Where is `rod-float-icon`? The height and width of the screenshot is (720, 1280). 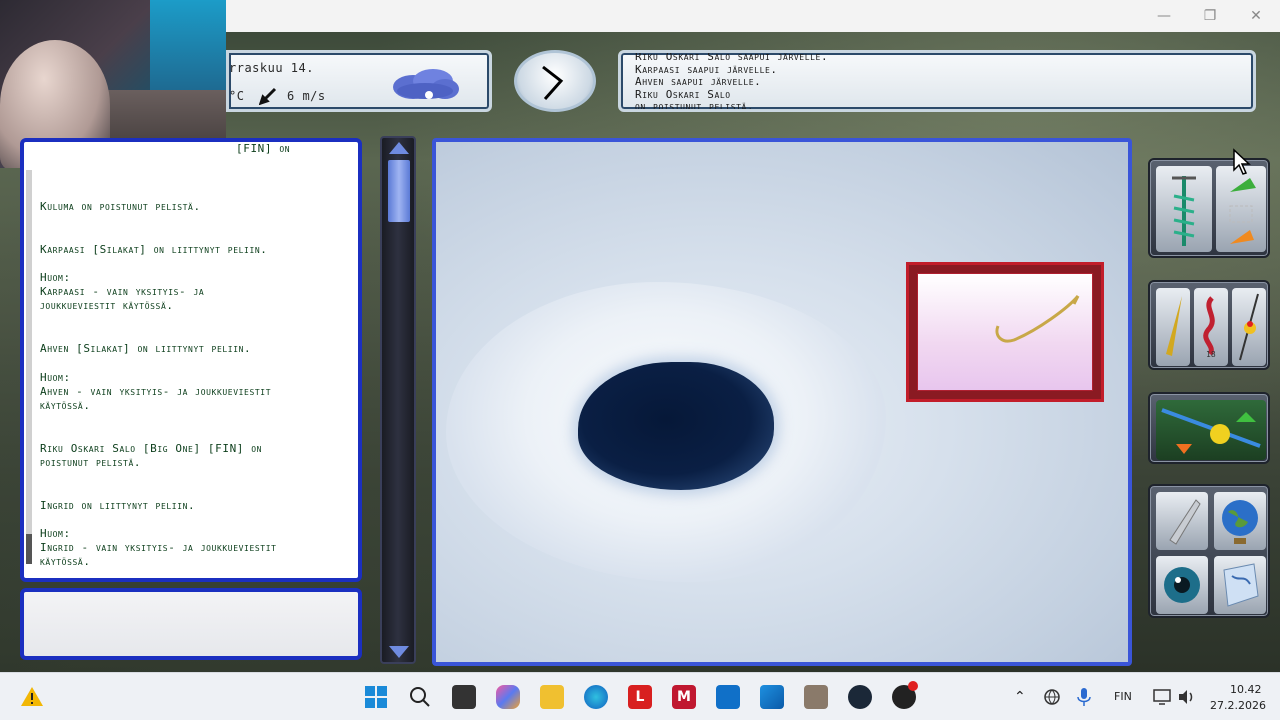 rod-float-icon is located at coordinates (1249, 327).